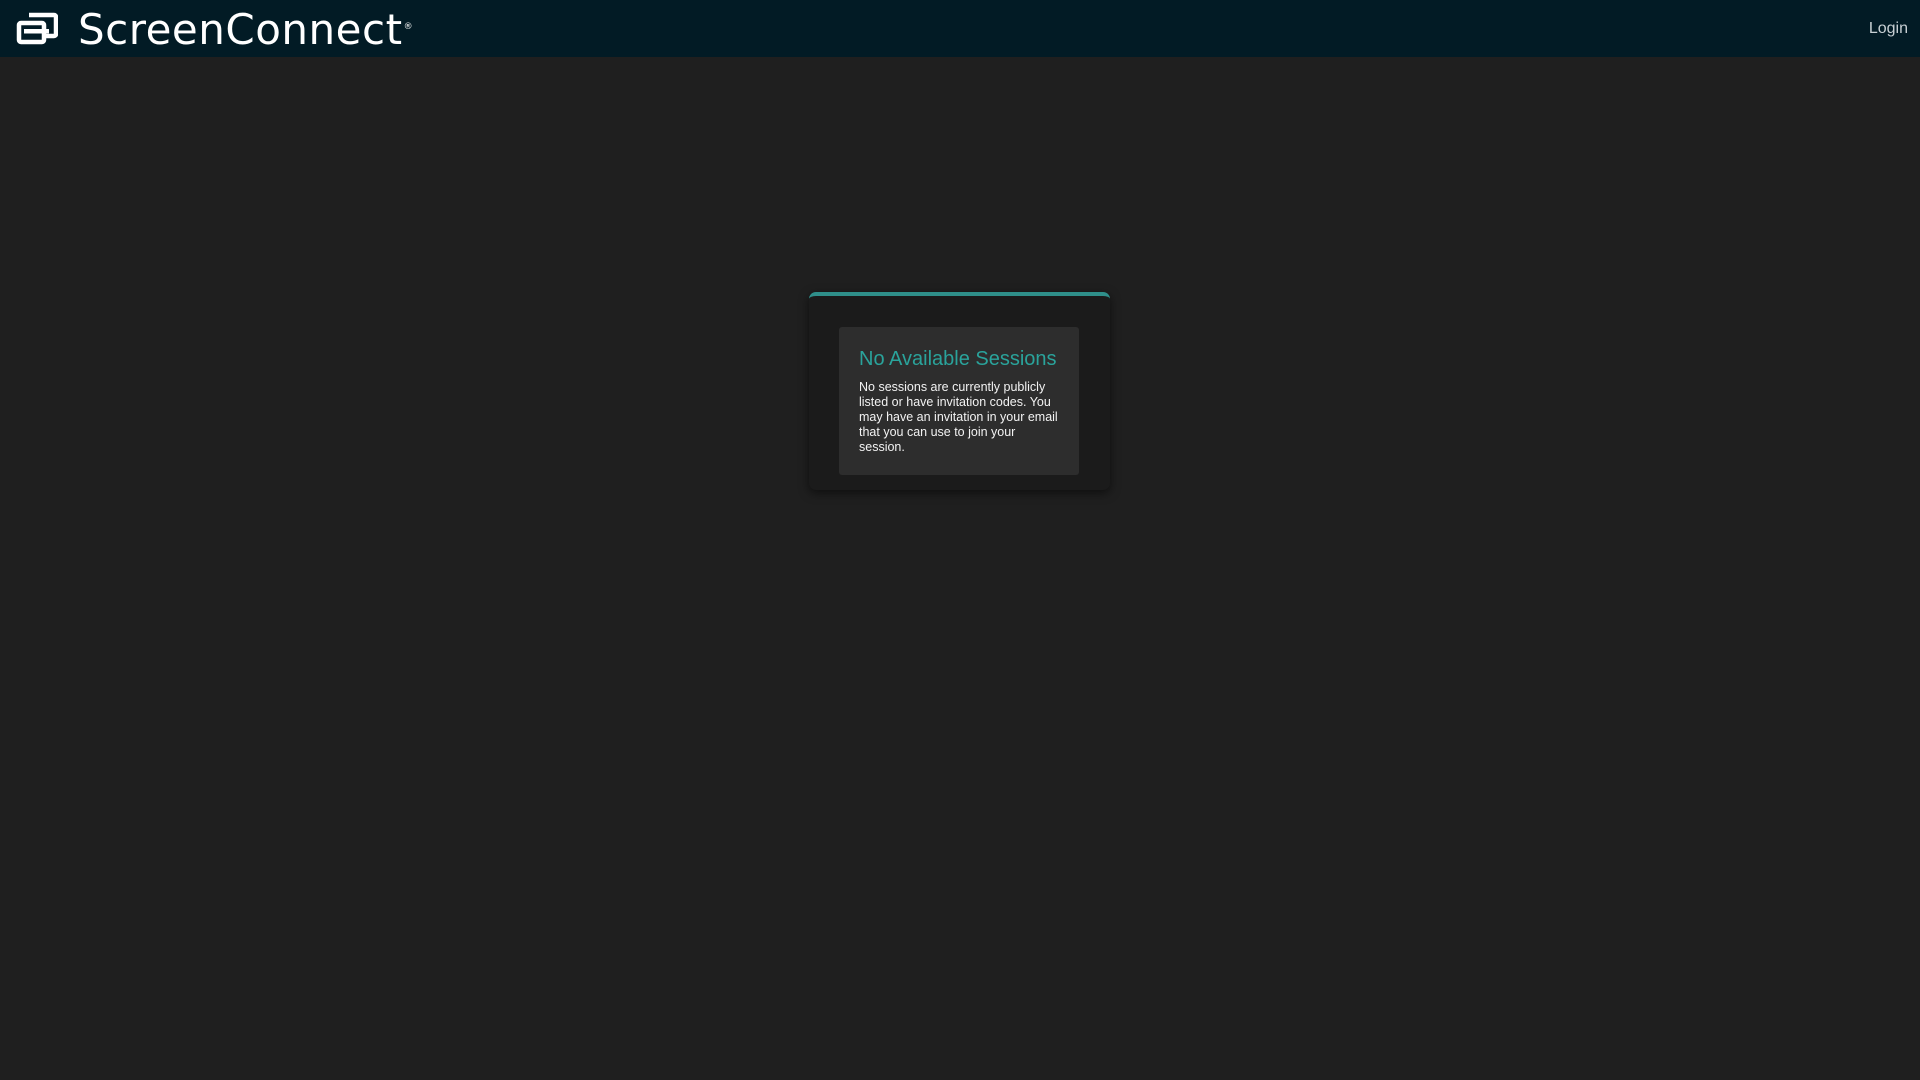  I want to click on screenconnect-logo-icon, so click(37, 28).